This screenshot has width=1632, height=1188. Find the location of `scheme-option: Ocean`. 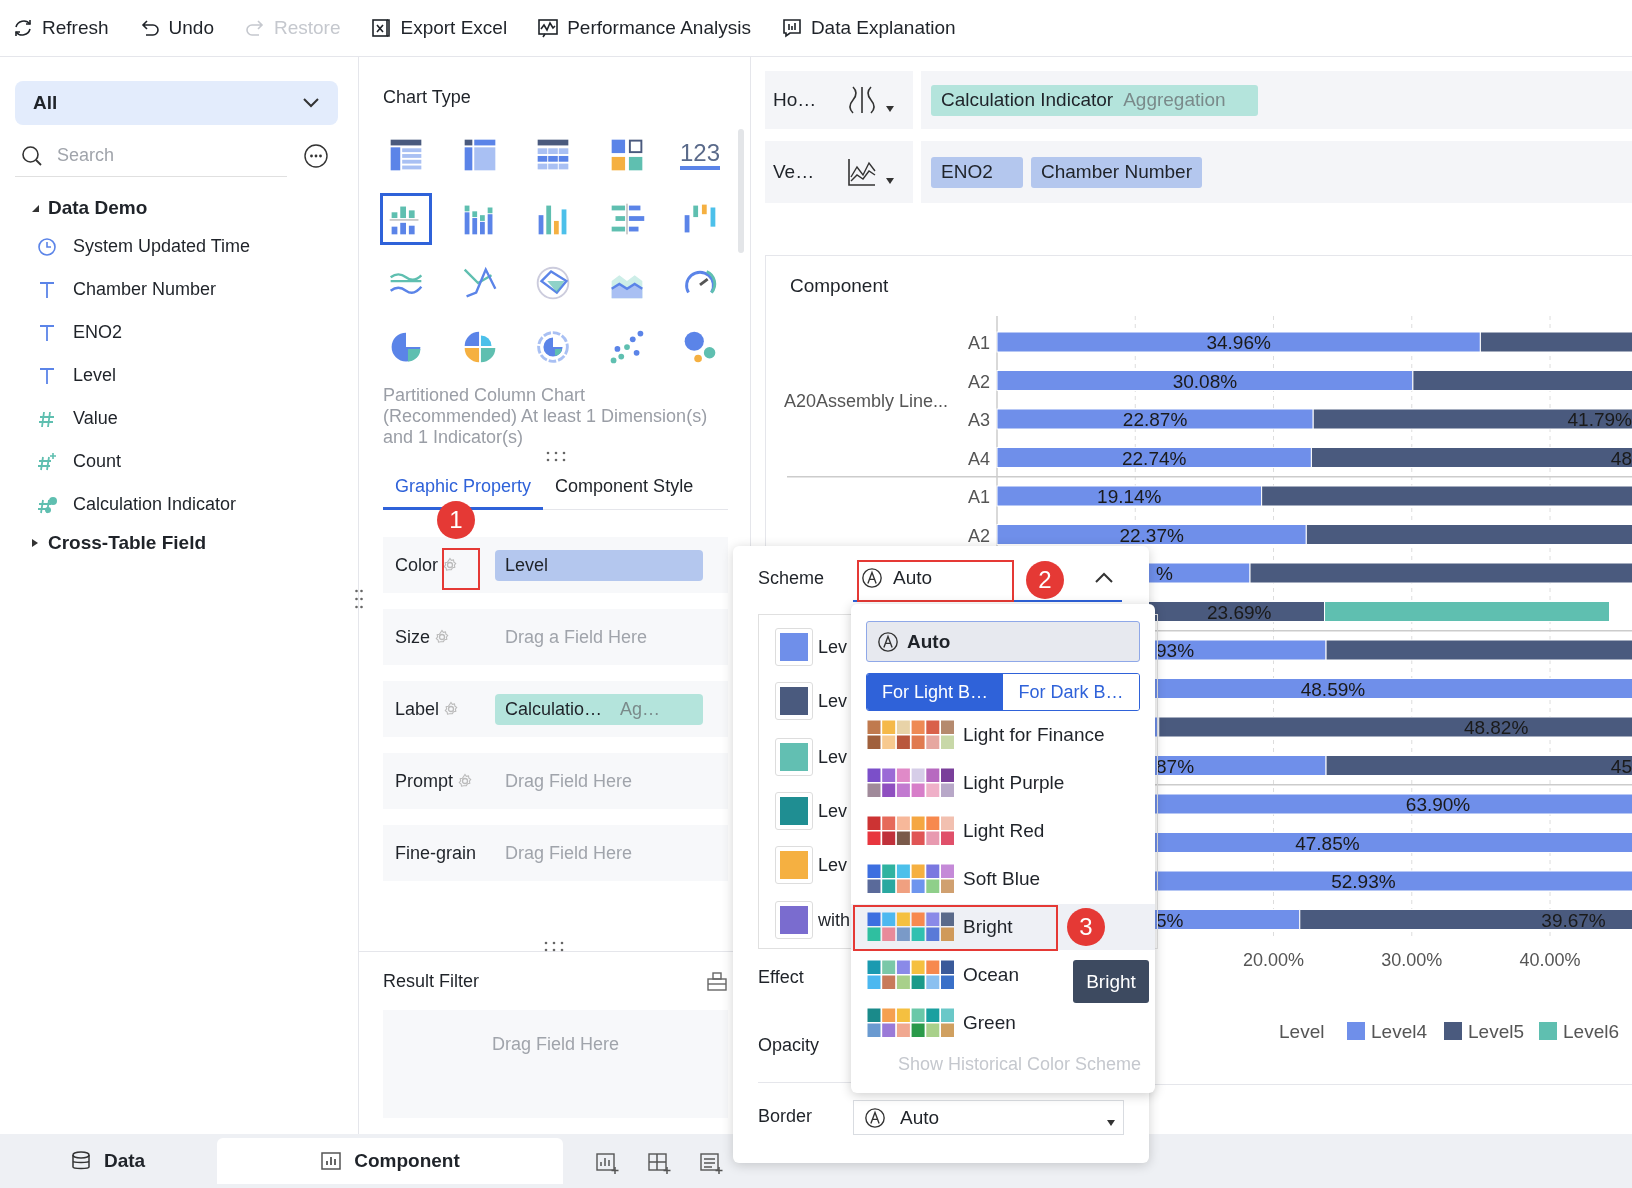

scheme-option: Ocean is located at coordinates (939, 975).